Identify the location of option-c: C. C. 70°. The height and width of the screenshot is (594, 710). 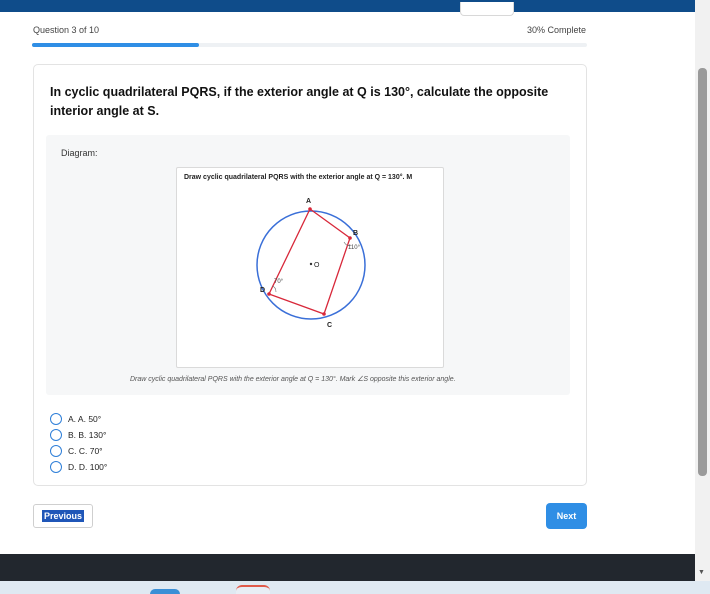
(78, 451).